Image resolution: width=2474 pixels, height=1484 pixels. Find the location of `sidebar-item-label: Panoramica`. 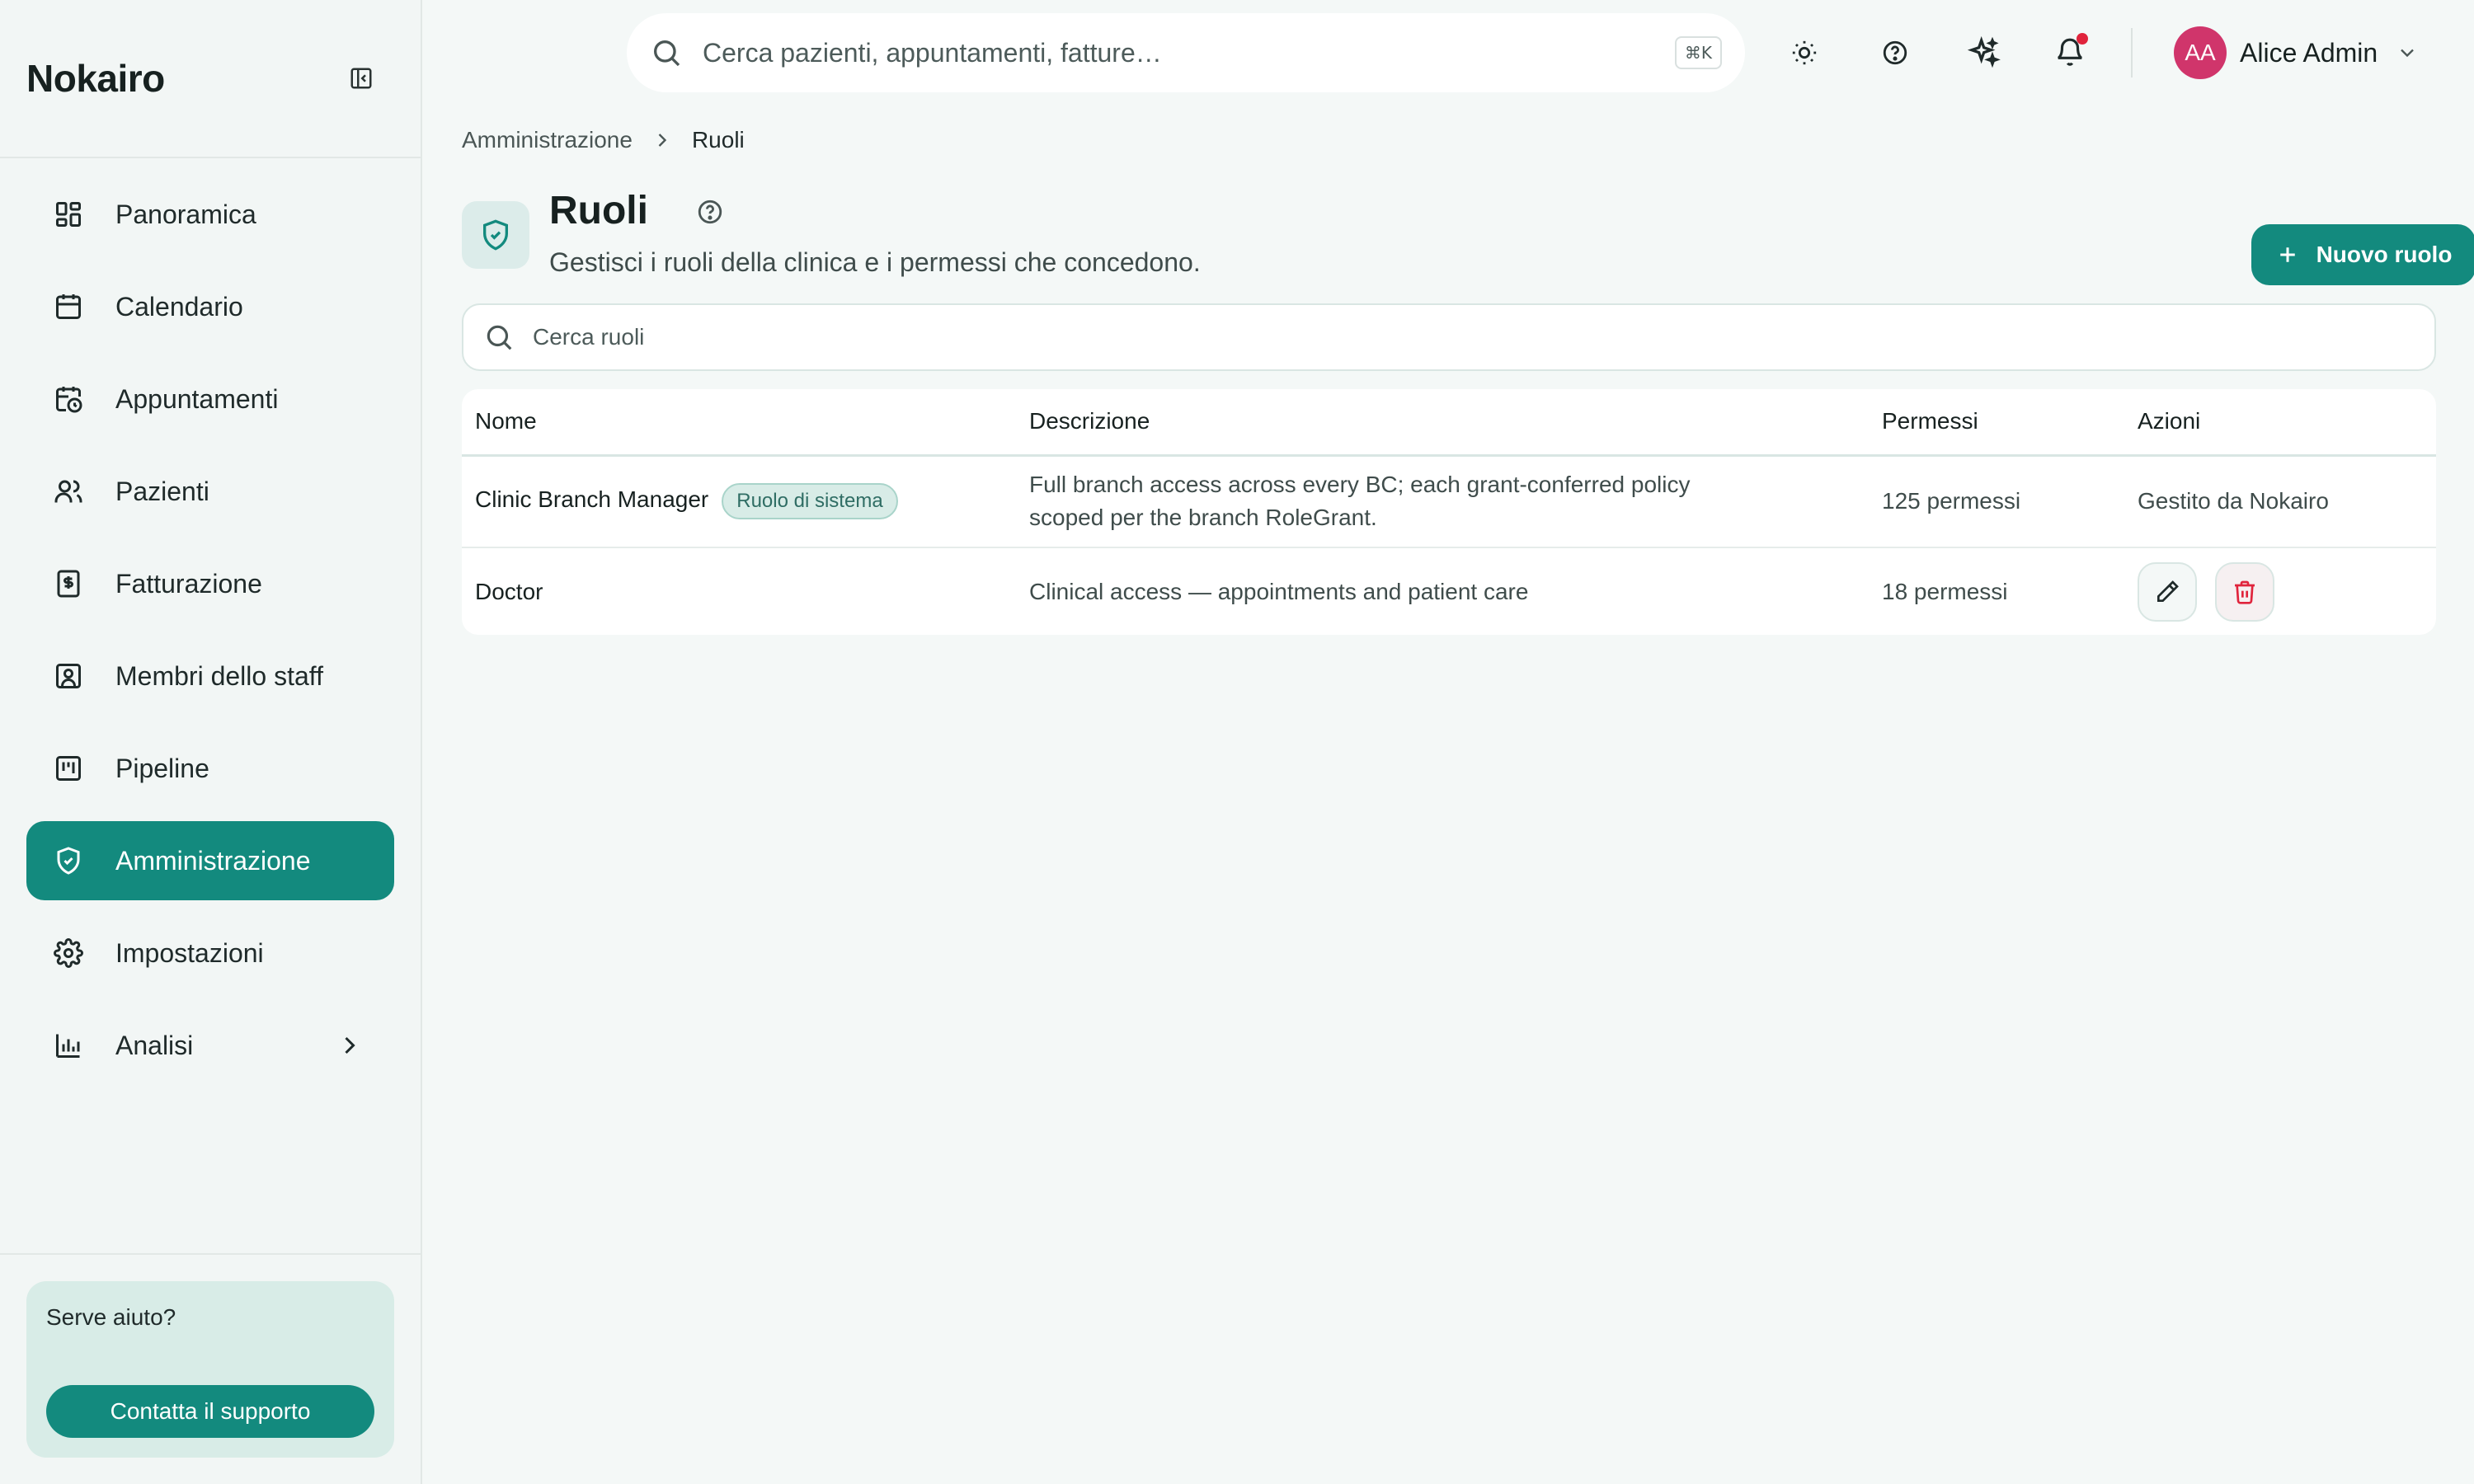

sidebar-item-label: Panoramica is located at coordinates (185, 214).